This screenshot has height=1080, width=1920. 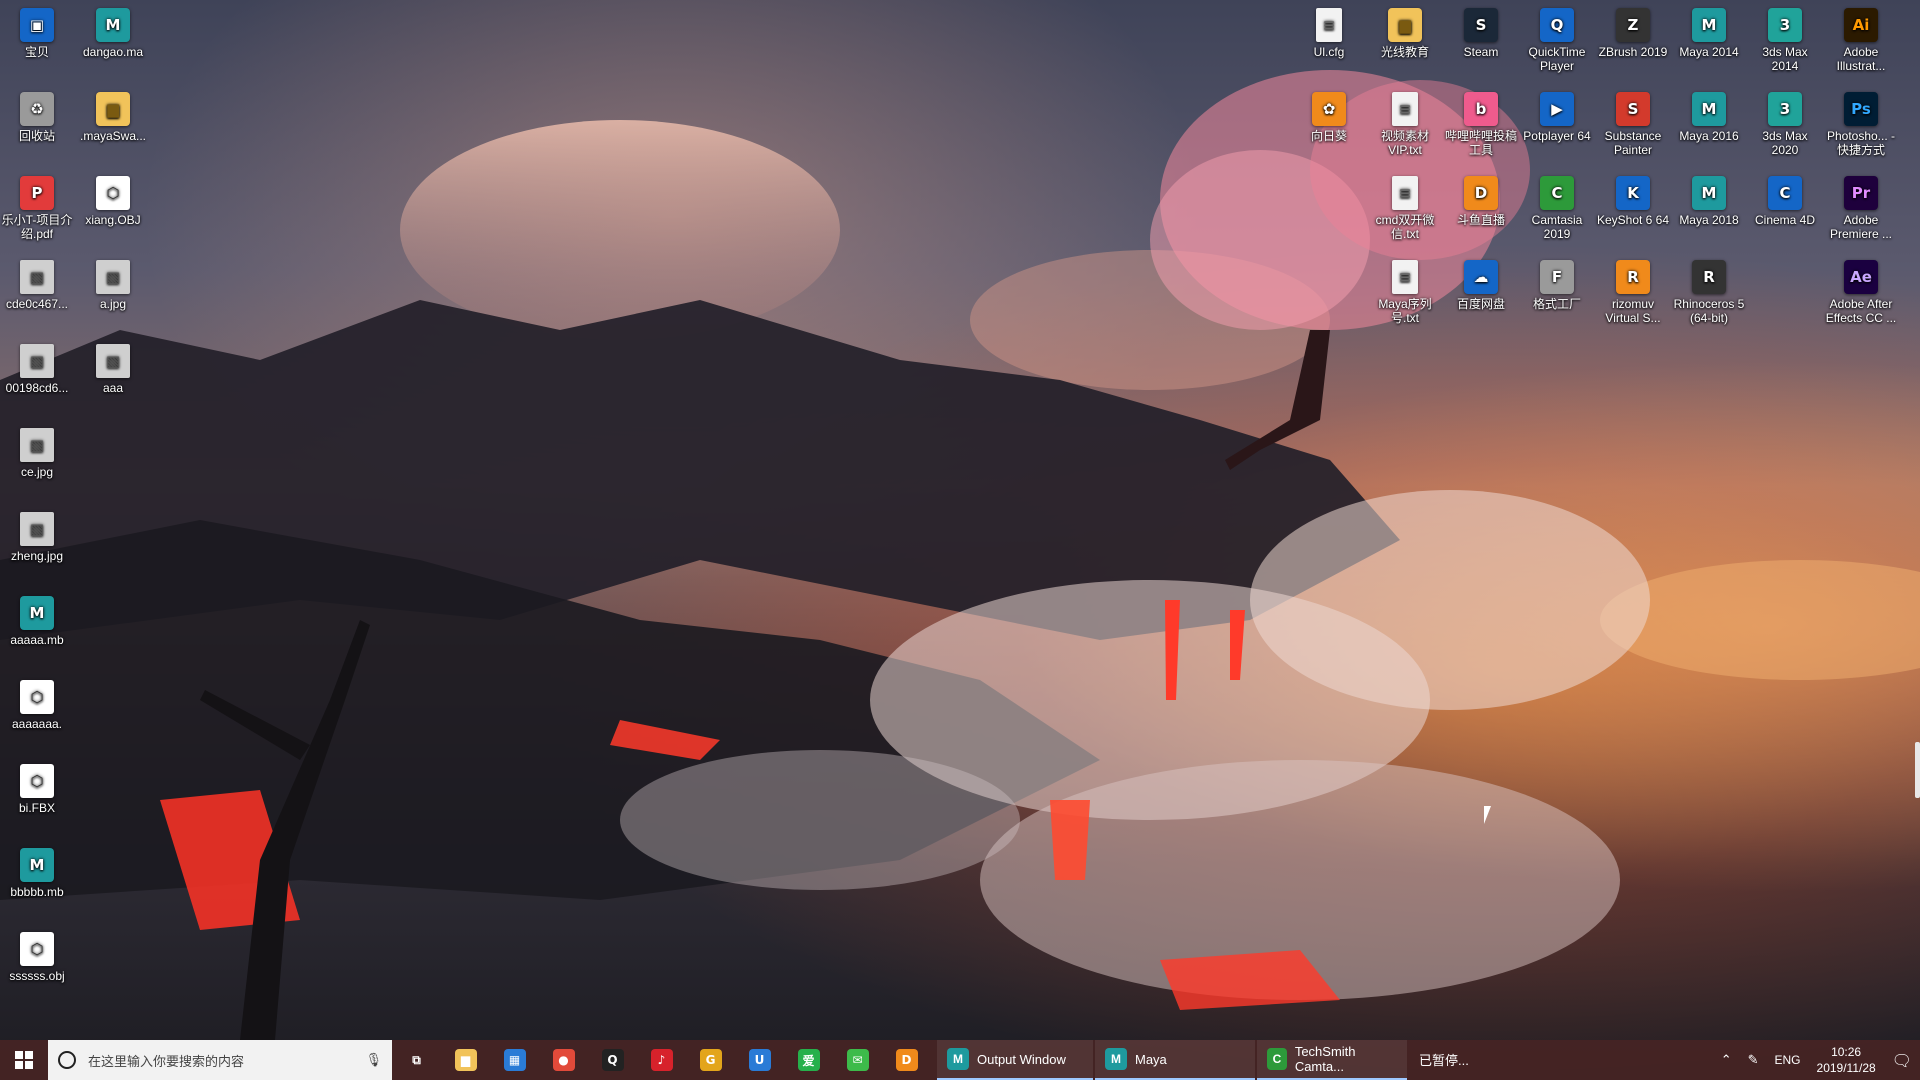 What do you see at coordinates (563, 1060) in the screenshot?
I see `taskbar-pinned-app: ●` at bounding box center [563, 1060].